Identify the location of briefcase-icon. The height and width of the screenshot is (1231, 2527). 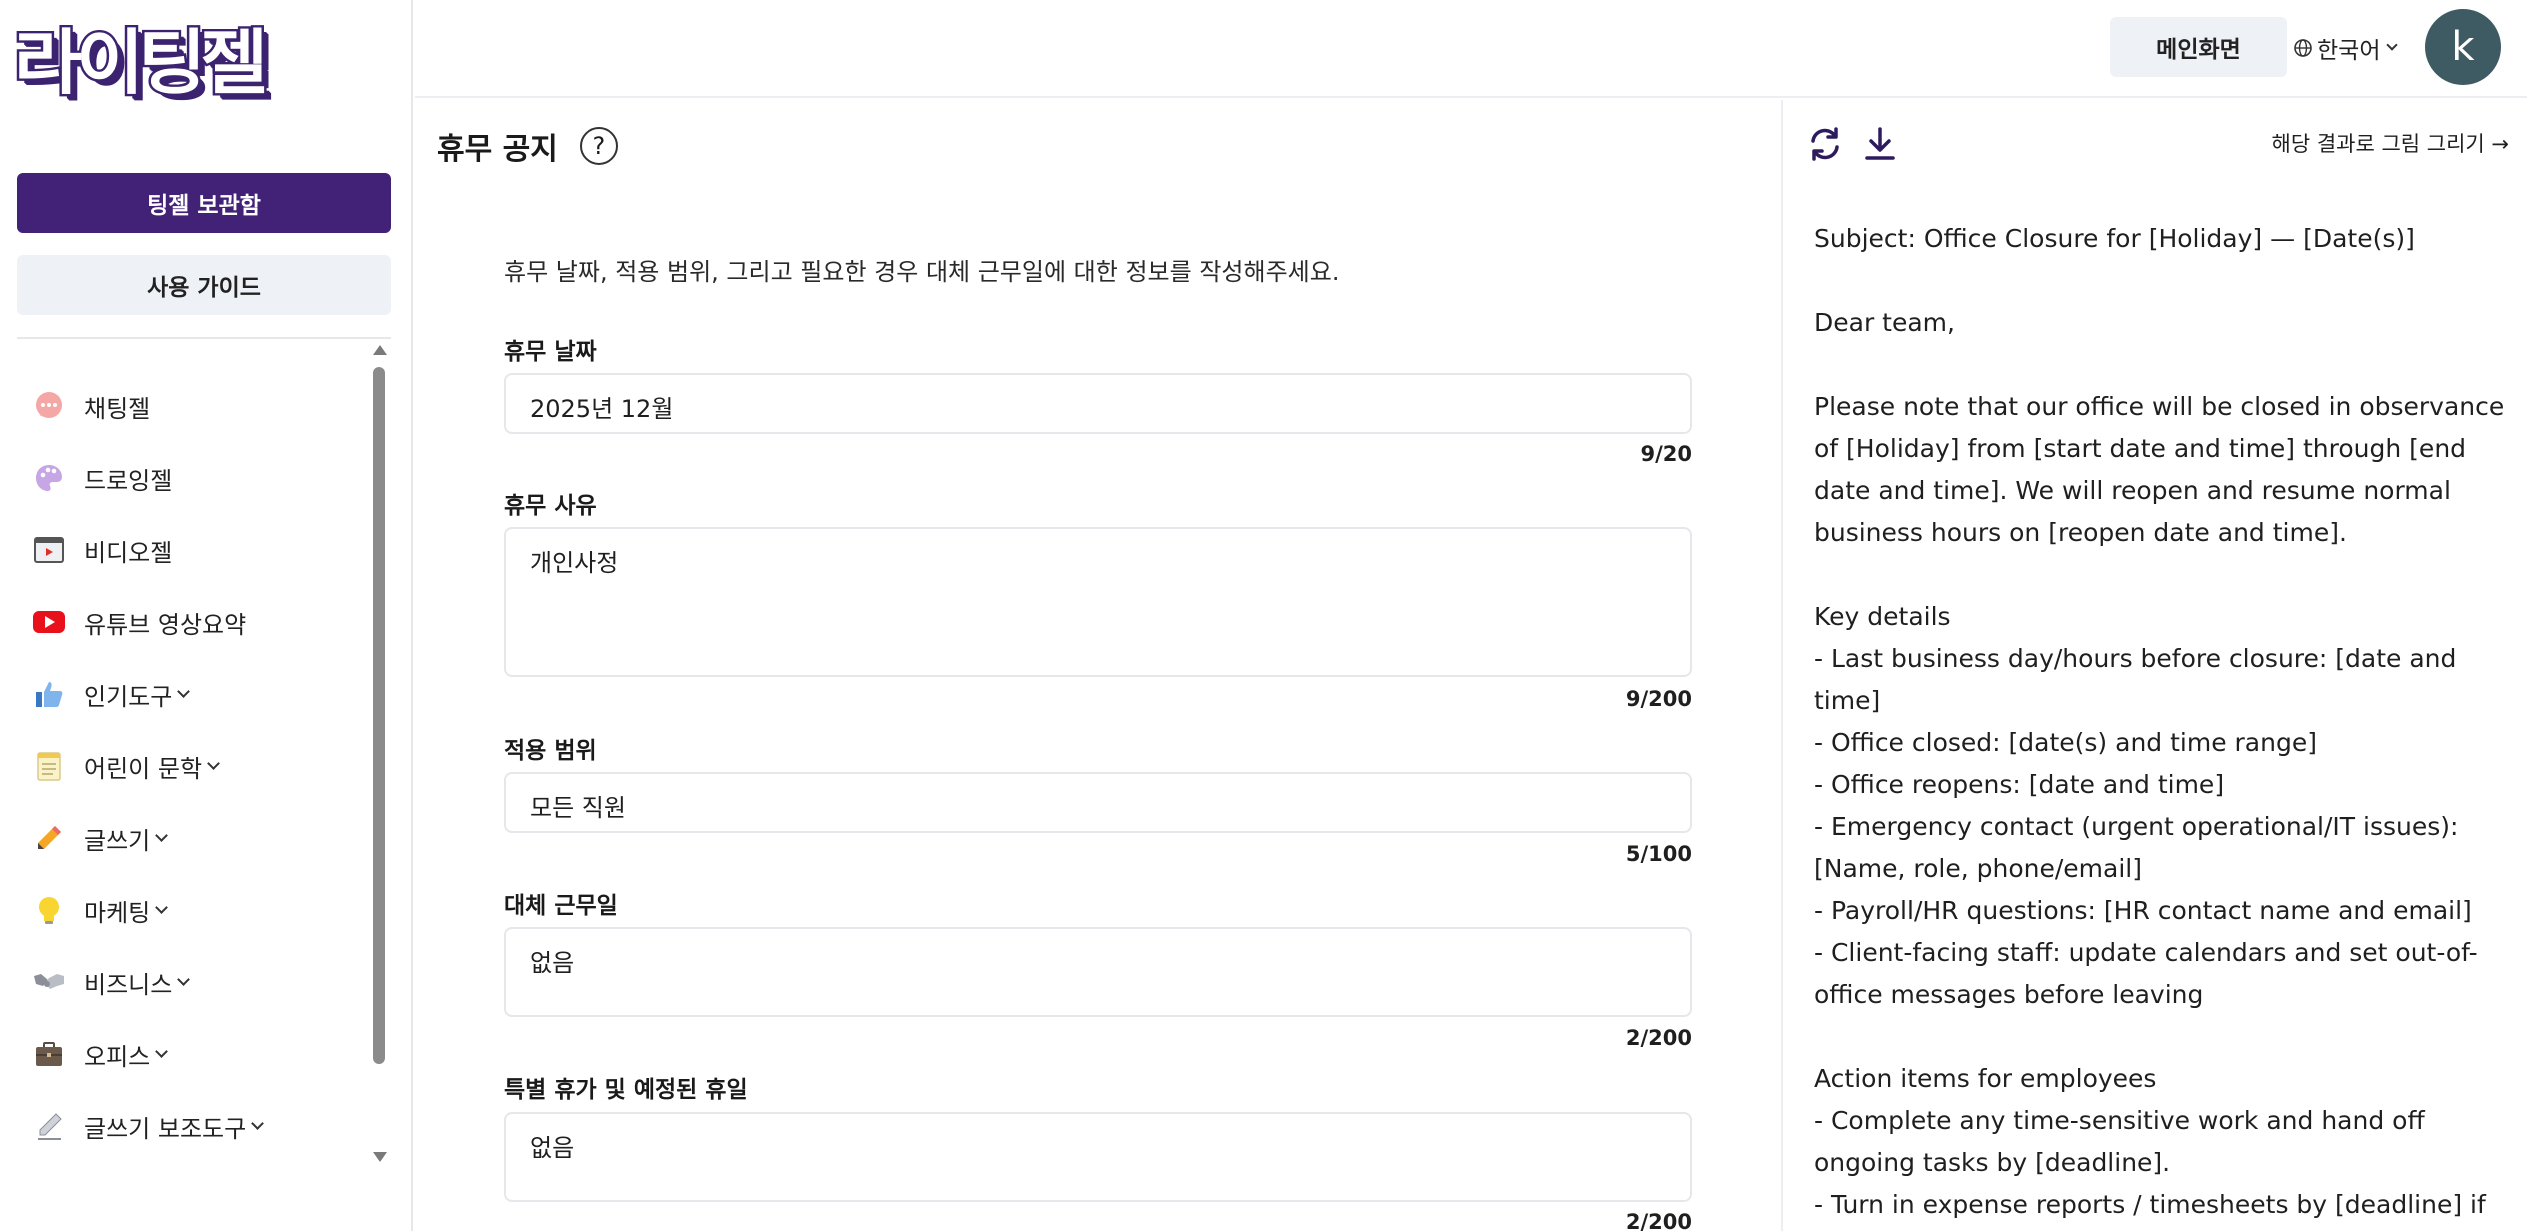
(49, 1054).